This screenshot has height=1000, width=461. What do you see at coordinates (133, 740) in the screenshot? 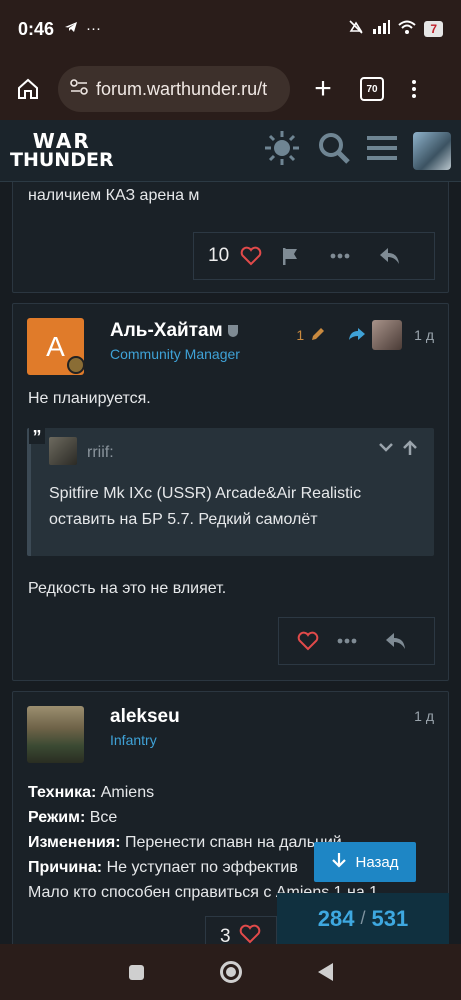
I see `user-title: Infantry` at bounding box center [133, 740].